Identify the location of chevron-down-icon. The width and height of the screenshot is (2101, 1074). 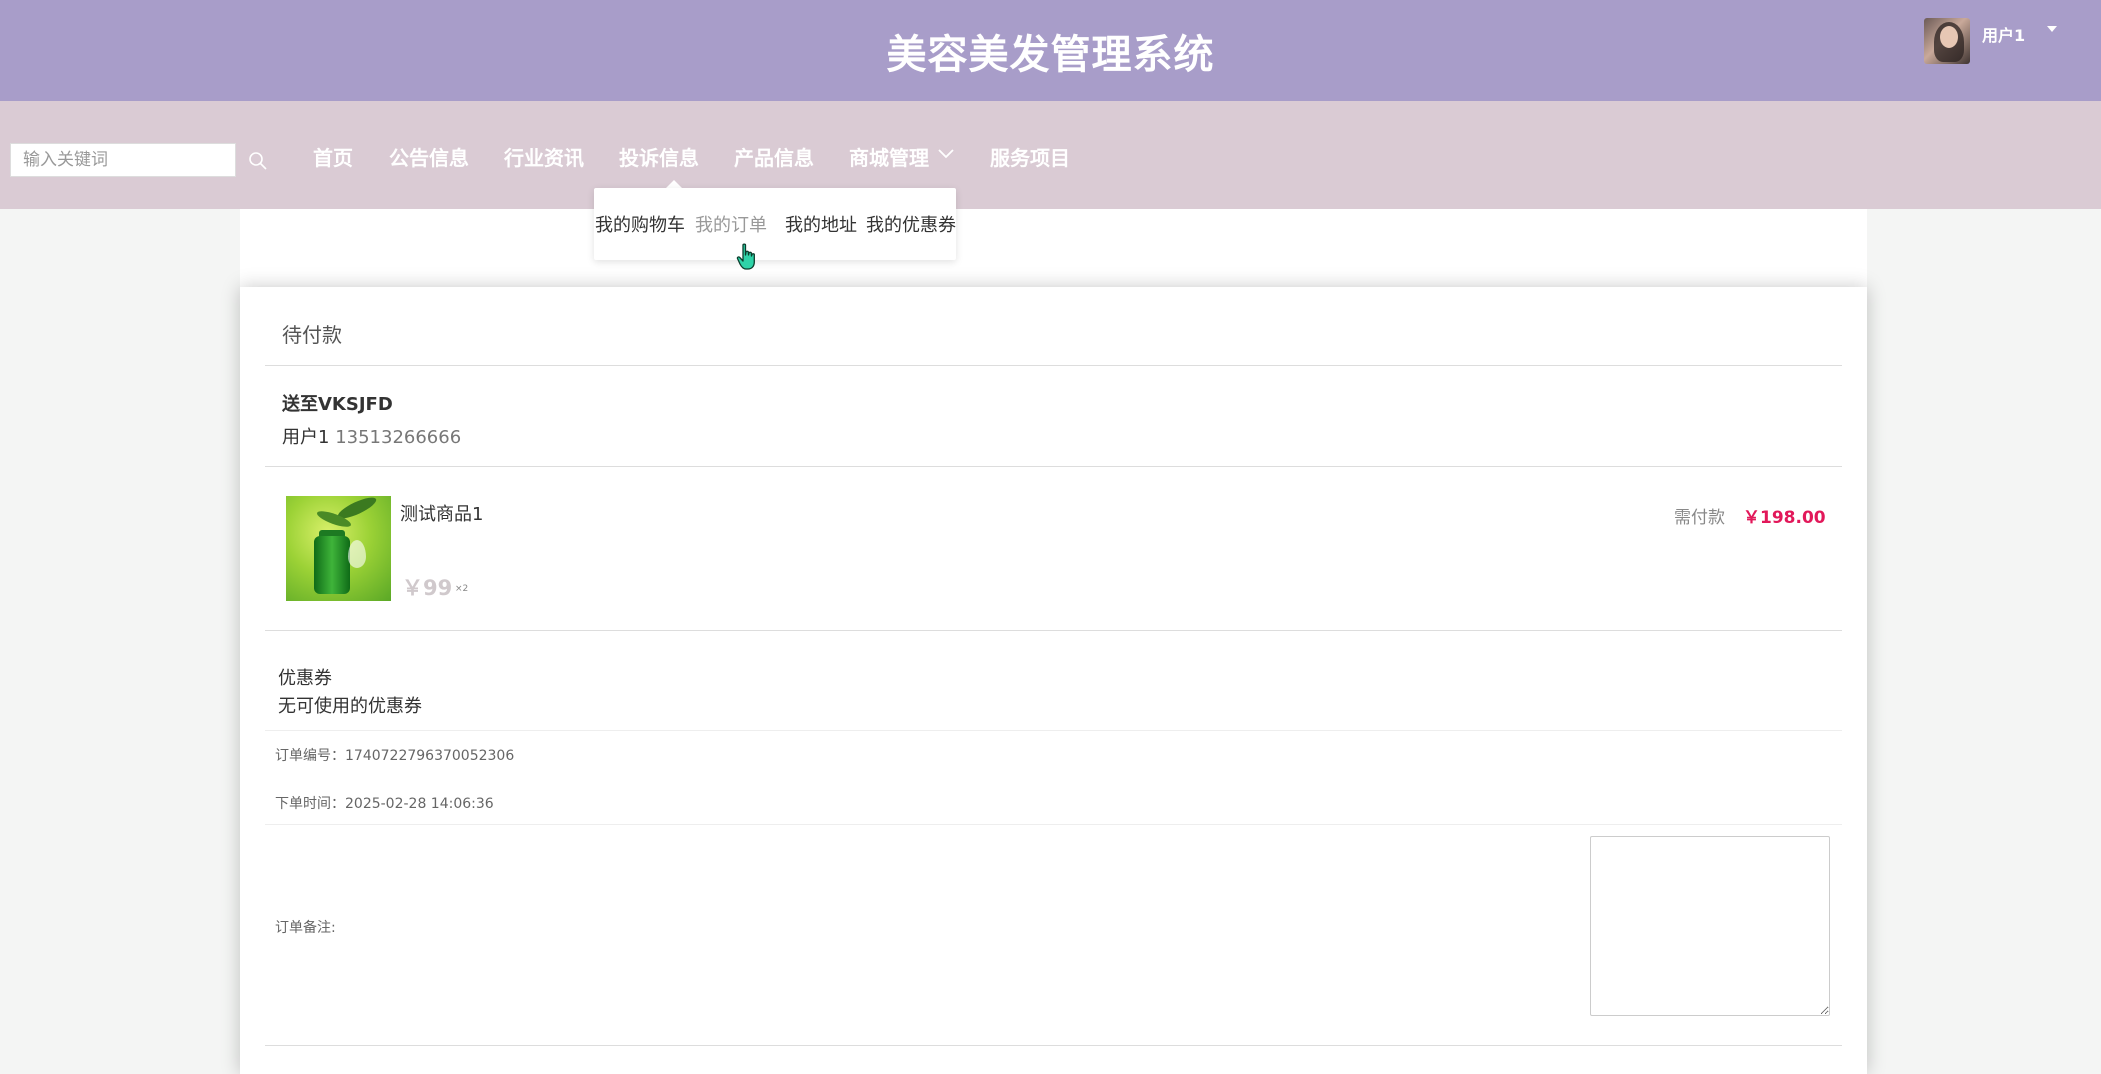
(946, 154).